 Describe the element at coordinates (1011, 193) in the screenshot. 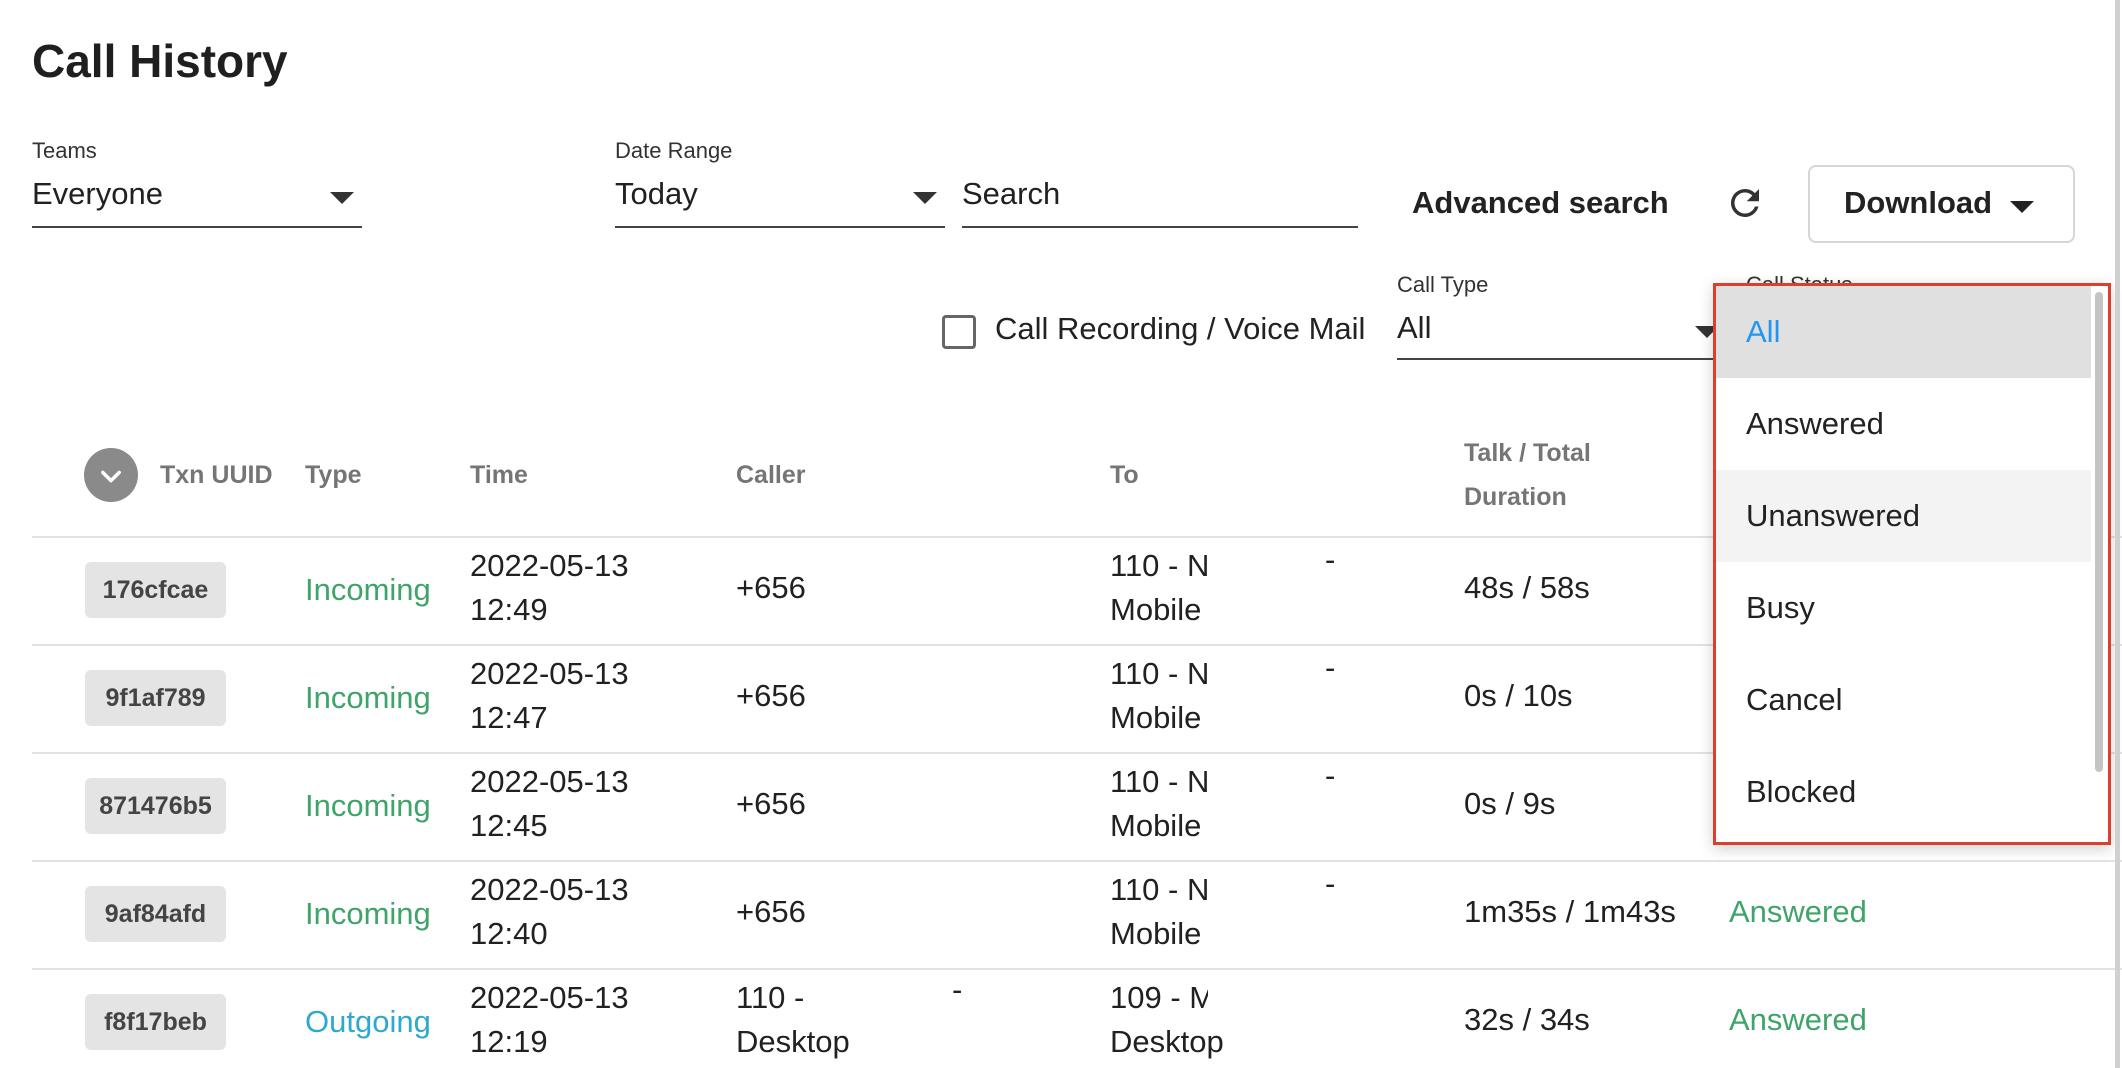

I see `search-placeholder: Search` at that location.